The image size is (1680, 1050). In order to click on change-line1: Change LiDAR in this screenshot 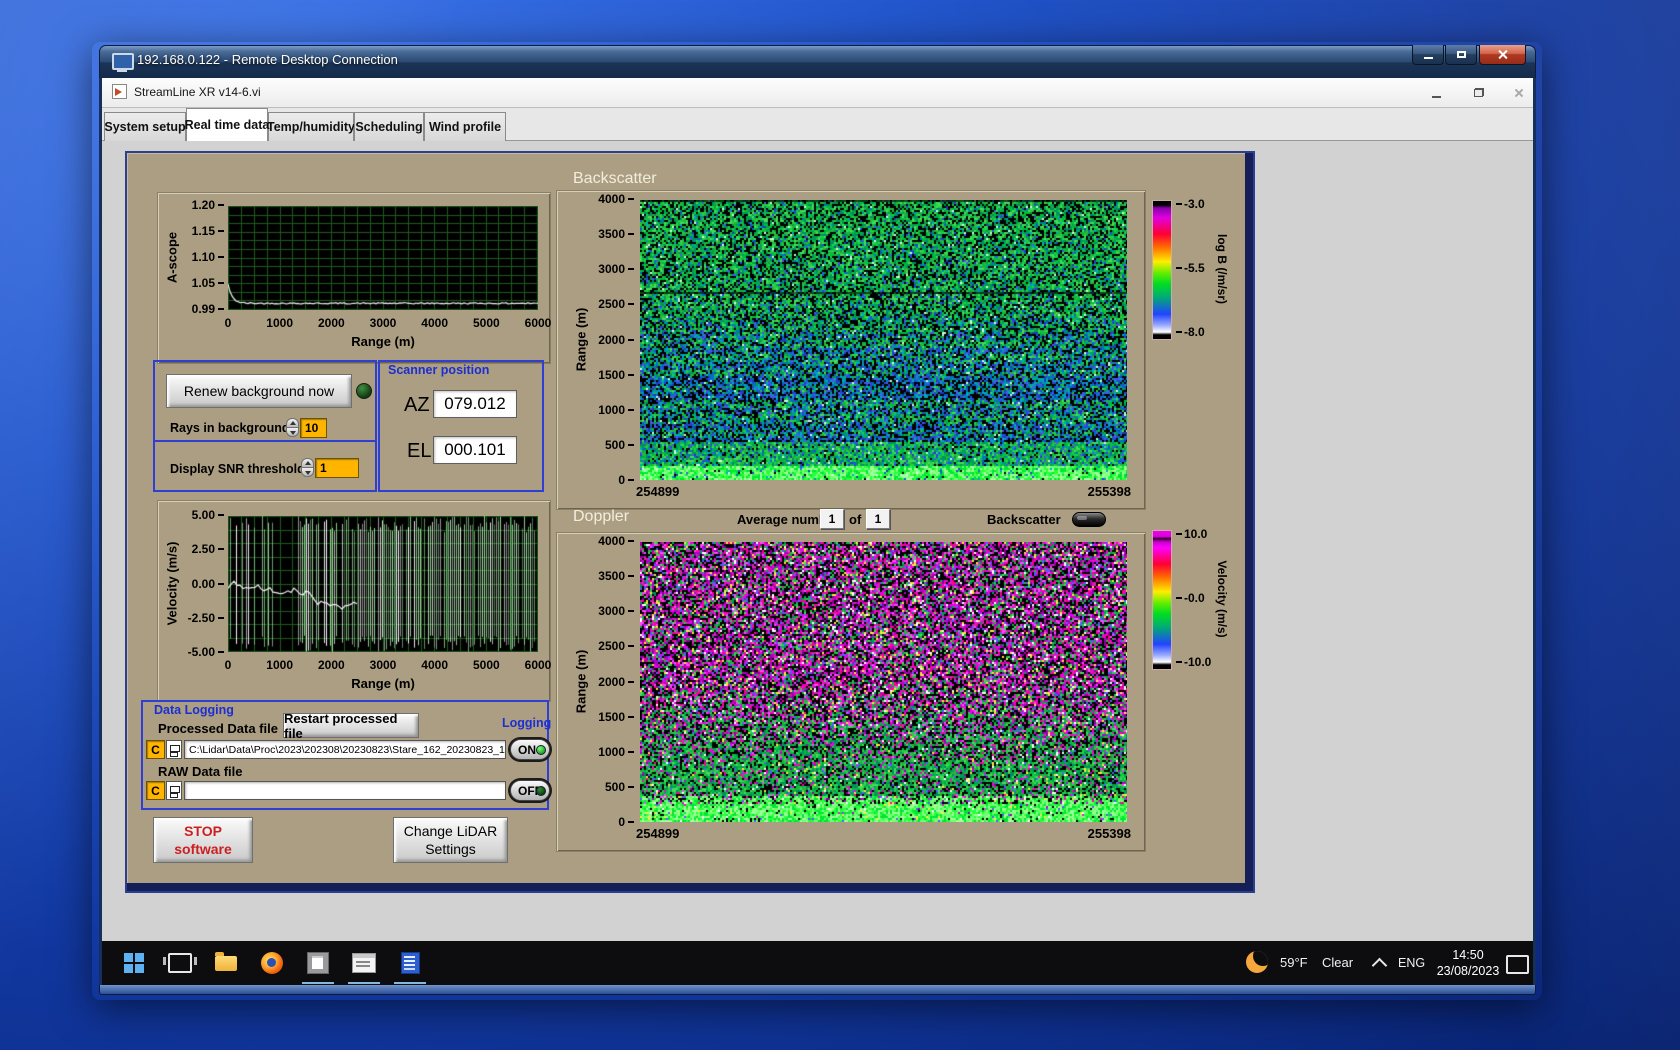, I will do `click(450, 831)`.